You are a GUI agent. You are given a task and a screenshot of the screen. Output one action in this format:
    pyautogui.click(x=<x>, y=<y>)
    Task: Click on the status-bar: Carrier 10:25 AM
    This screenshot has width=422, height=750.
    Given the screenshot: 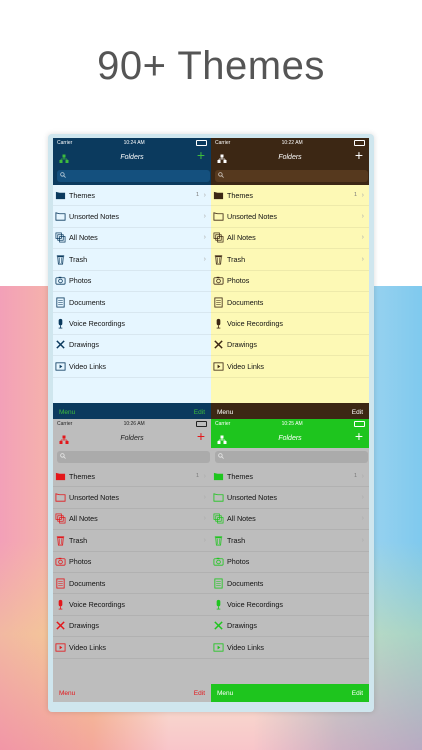 What is the action you would take?
    pyautogui.click(x=290, y=423)
    